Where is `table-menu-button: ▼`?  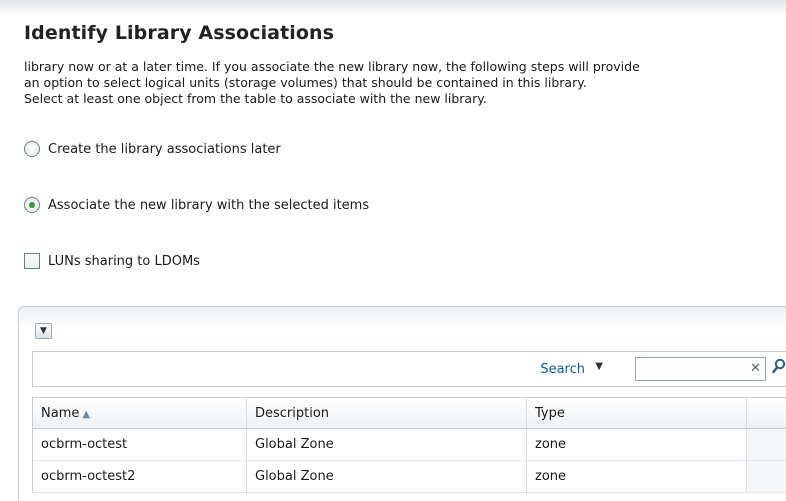 table-menu-button: ▼ is located at coordinates (43, 331).